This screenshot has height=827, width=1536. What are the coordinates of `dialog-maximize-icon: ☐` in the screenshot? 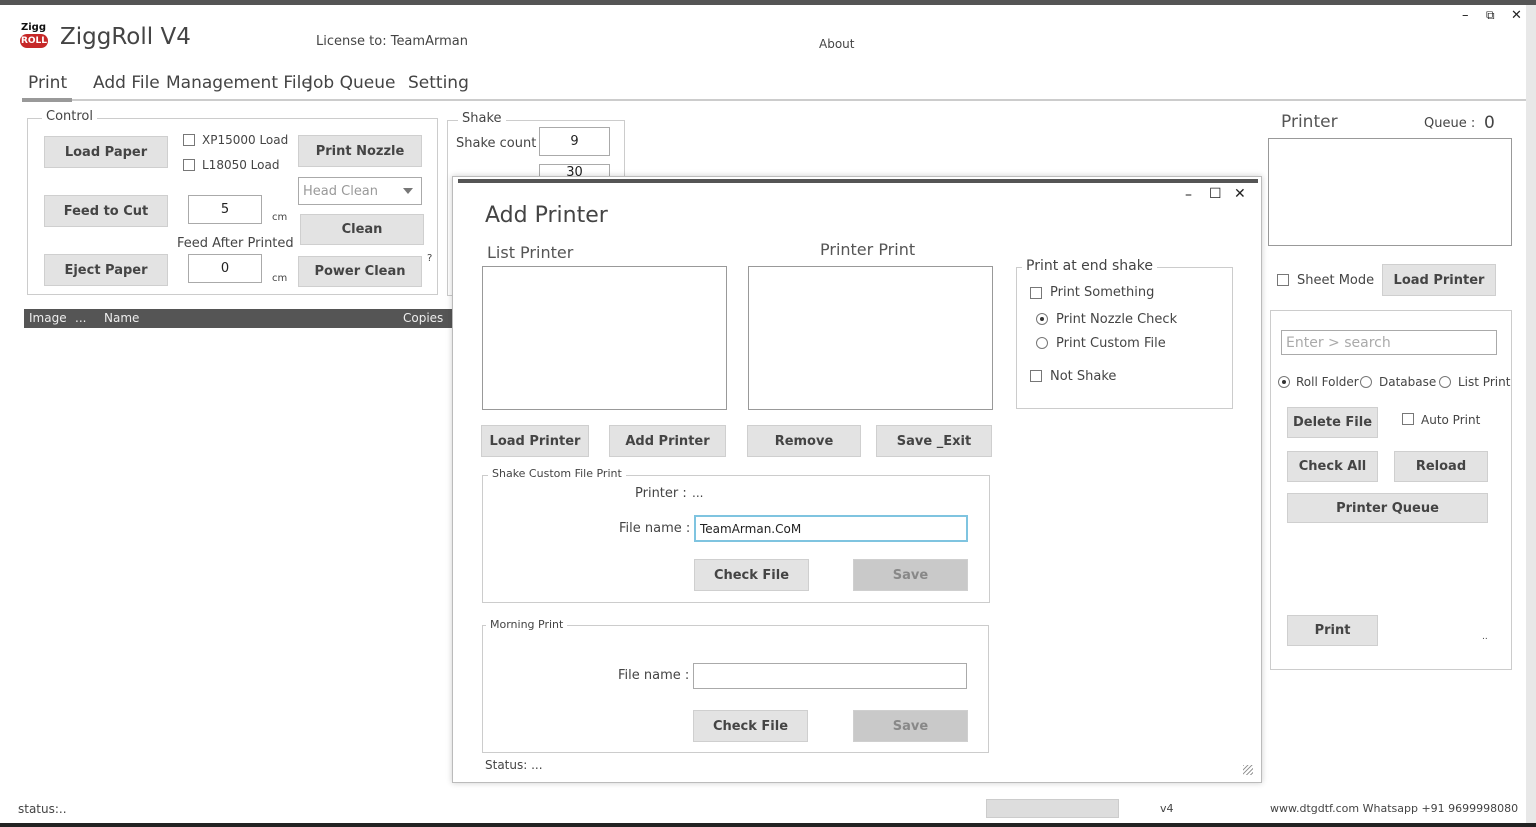 It's located at (1215, 194).